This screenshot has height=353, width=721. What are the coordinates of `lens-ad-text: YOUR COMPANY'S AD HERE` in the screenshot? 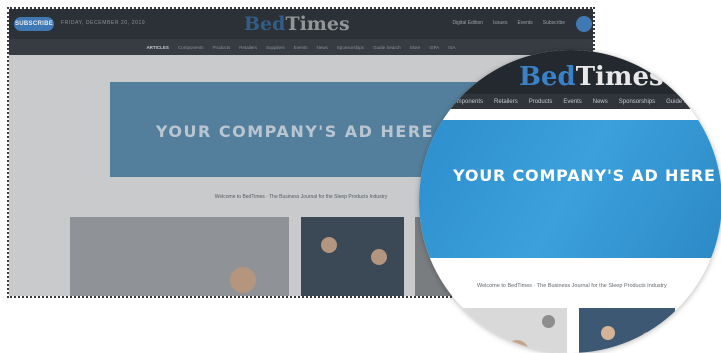 It's located at (584, 175).